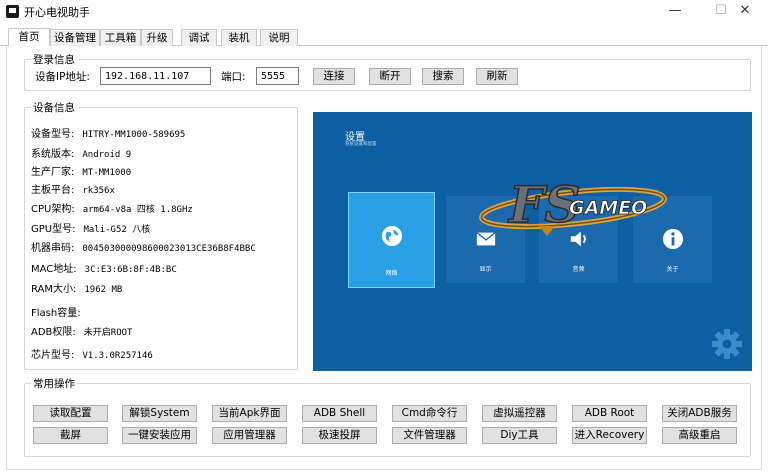 The width and height of the screenshot is (768, 474). What do you see at coordinates (609, 435) in the screenshot?
I see `enter-recovery-button: 进入Recovery` at bounding box center [609, 435].